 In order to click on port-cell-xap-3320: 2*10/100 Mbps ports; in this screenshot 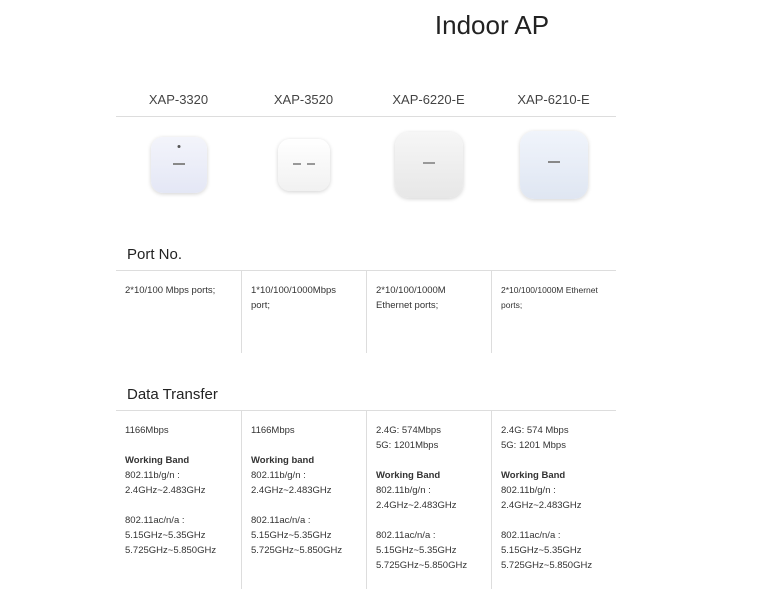, I will do `click(178, 312)`.